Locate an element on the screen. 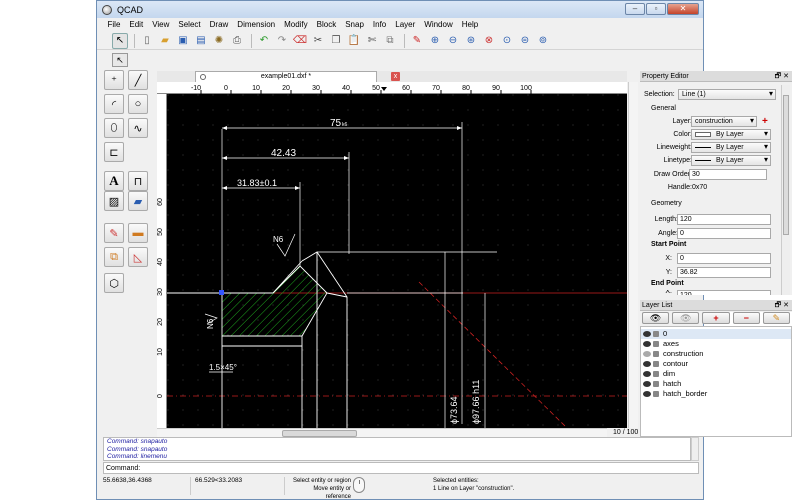 The width and height of the screenshot is (800, 500). copy-icon: ❐ is located at coordinates (336, 41).